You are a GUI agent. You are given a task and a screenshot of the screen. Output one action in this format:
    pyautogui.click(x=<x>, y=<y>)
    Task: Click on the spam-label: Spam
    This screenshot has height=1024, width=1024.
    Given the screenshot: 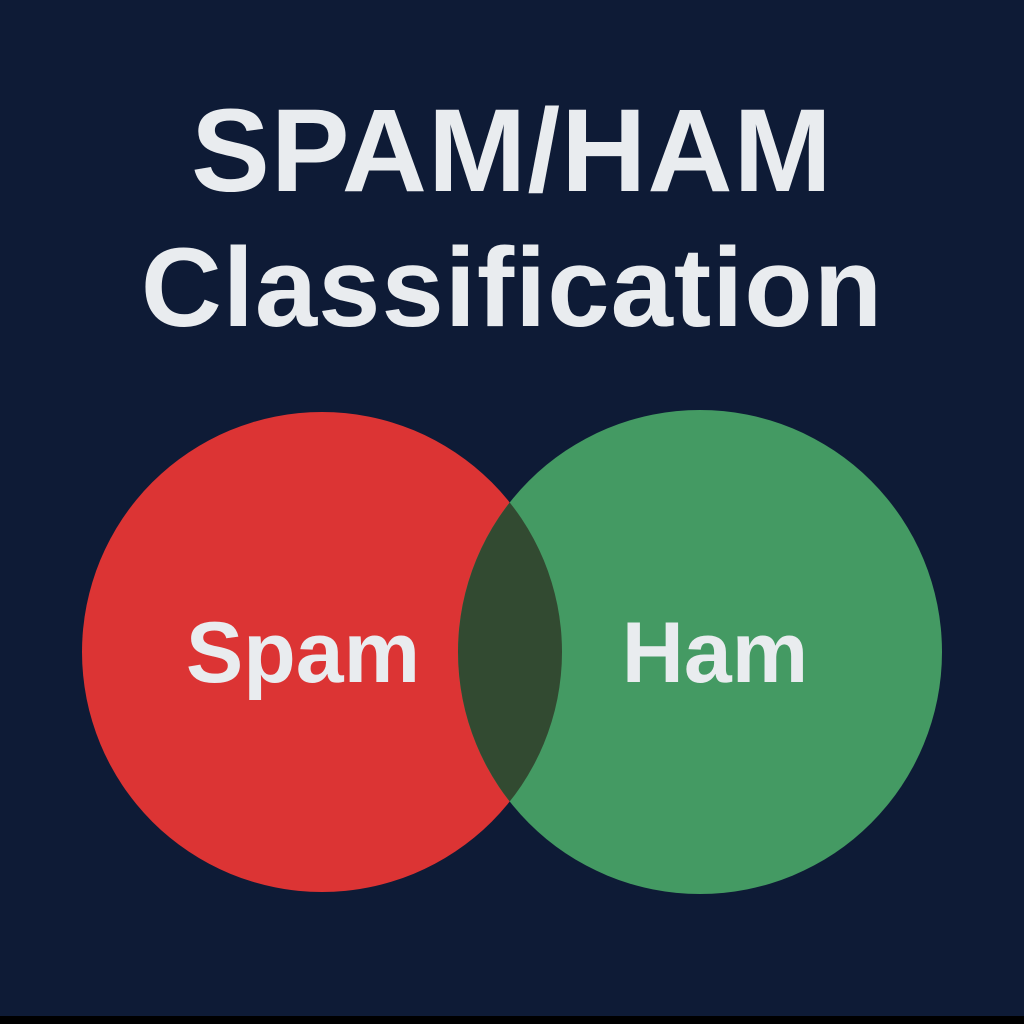 What is the action you would take?
    pyautogui.click(x=303, y=653)
    